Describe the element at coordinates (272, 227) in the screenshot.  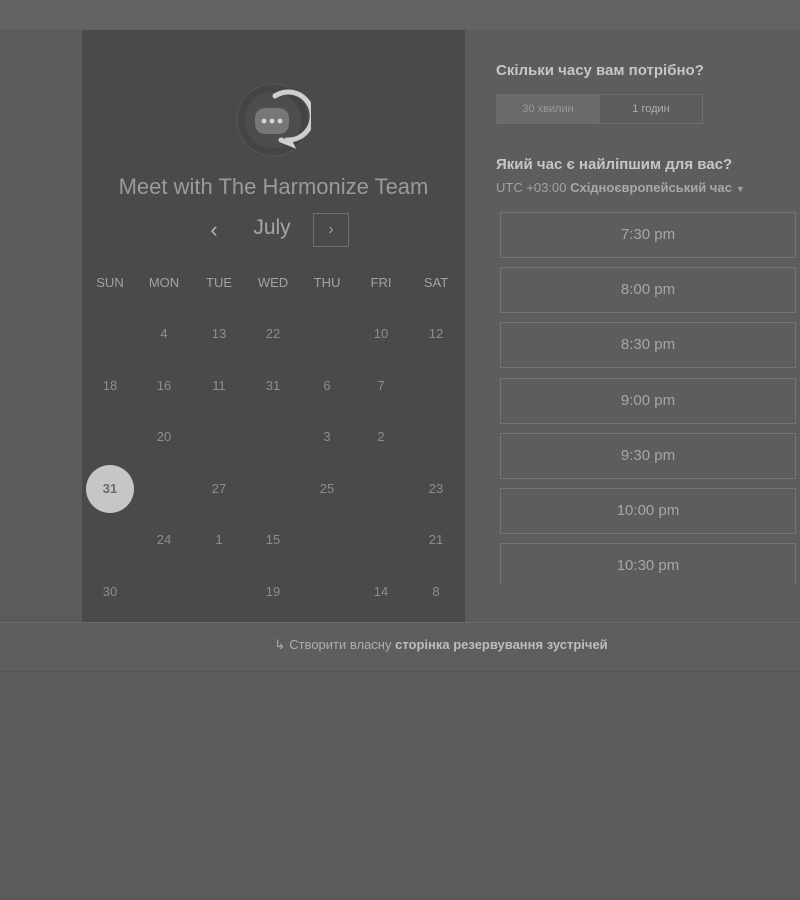
I see `month-label: July` at that location.